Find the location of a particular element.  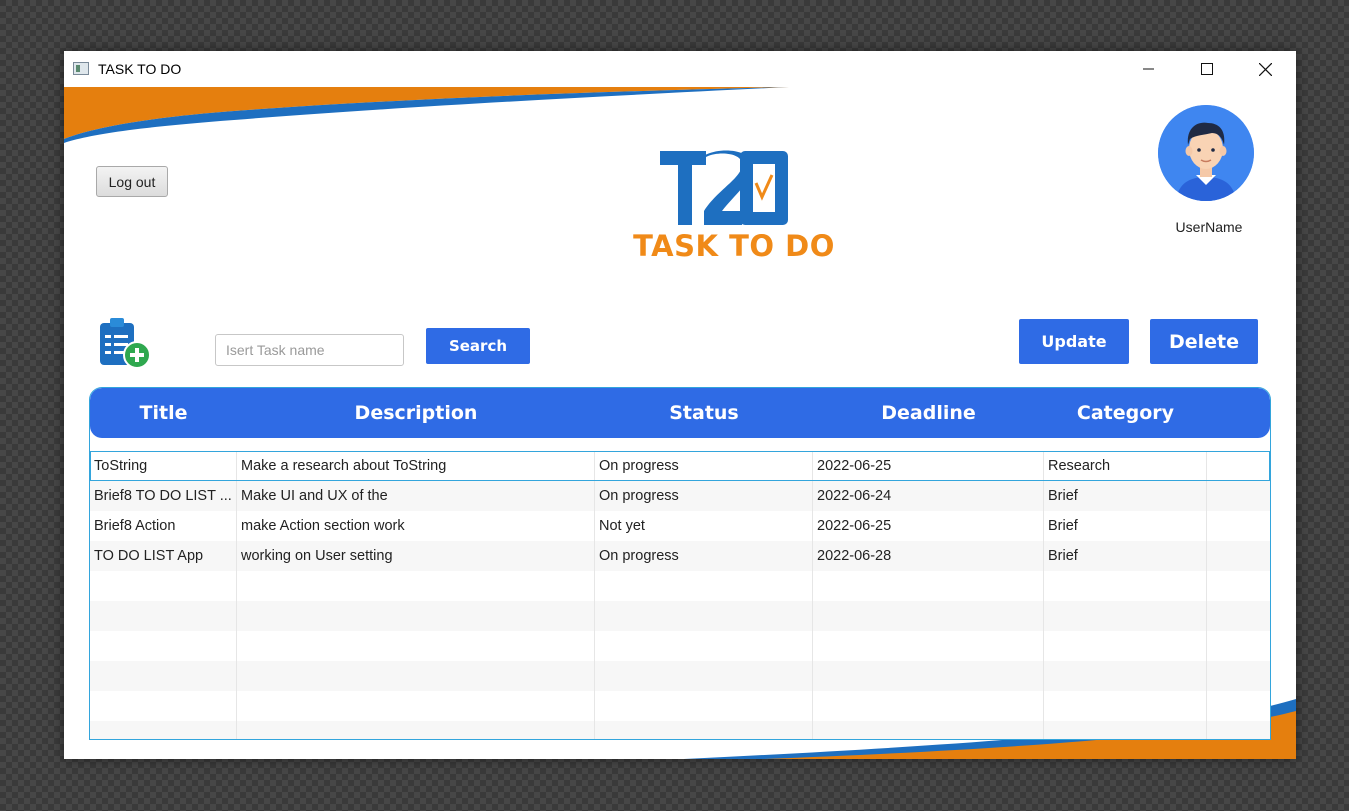

minimize-icon is located at coordinates (1148, 69).